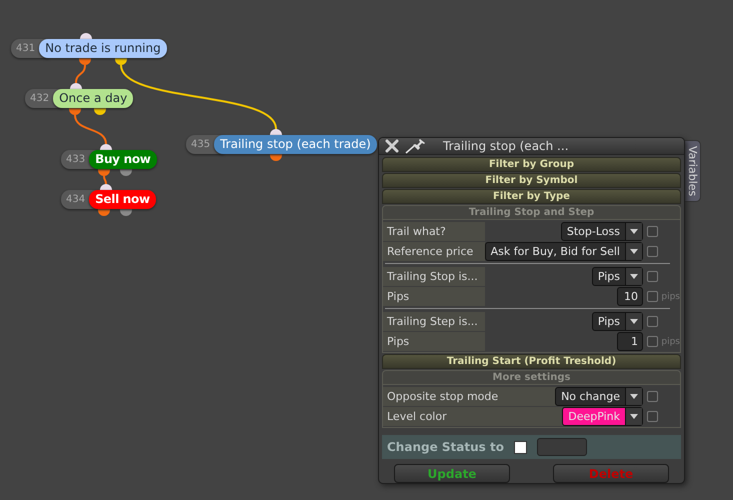 The image size is (733, 500). I want to click on node-label: Sell now, so click(122, 199).